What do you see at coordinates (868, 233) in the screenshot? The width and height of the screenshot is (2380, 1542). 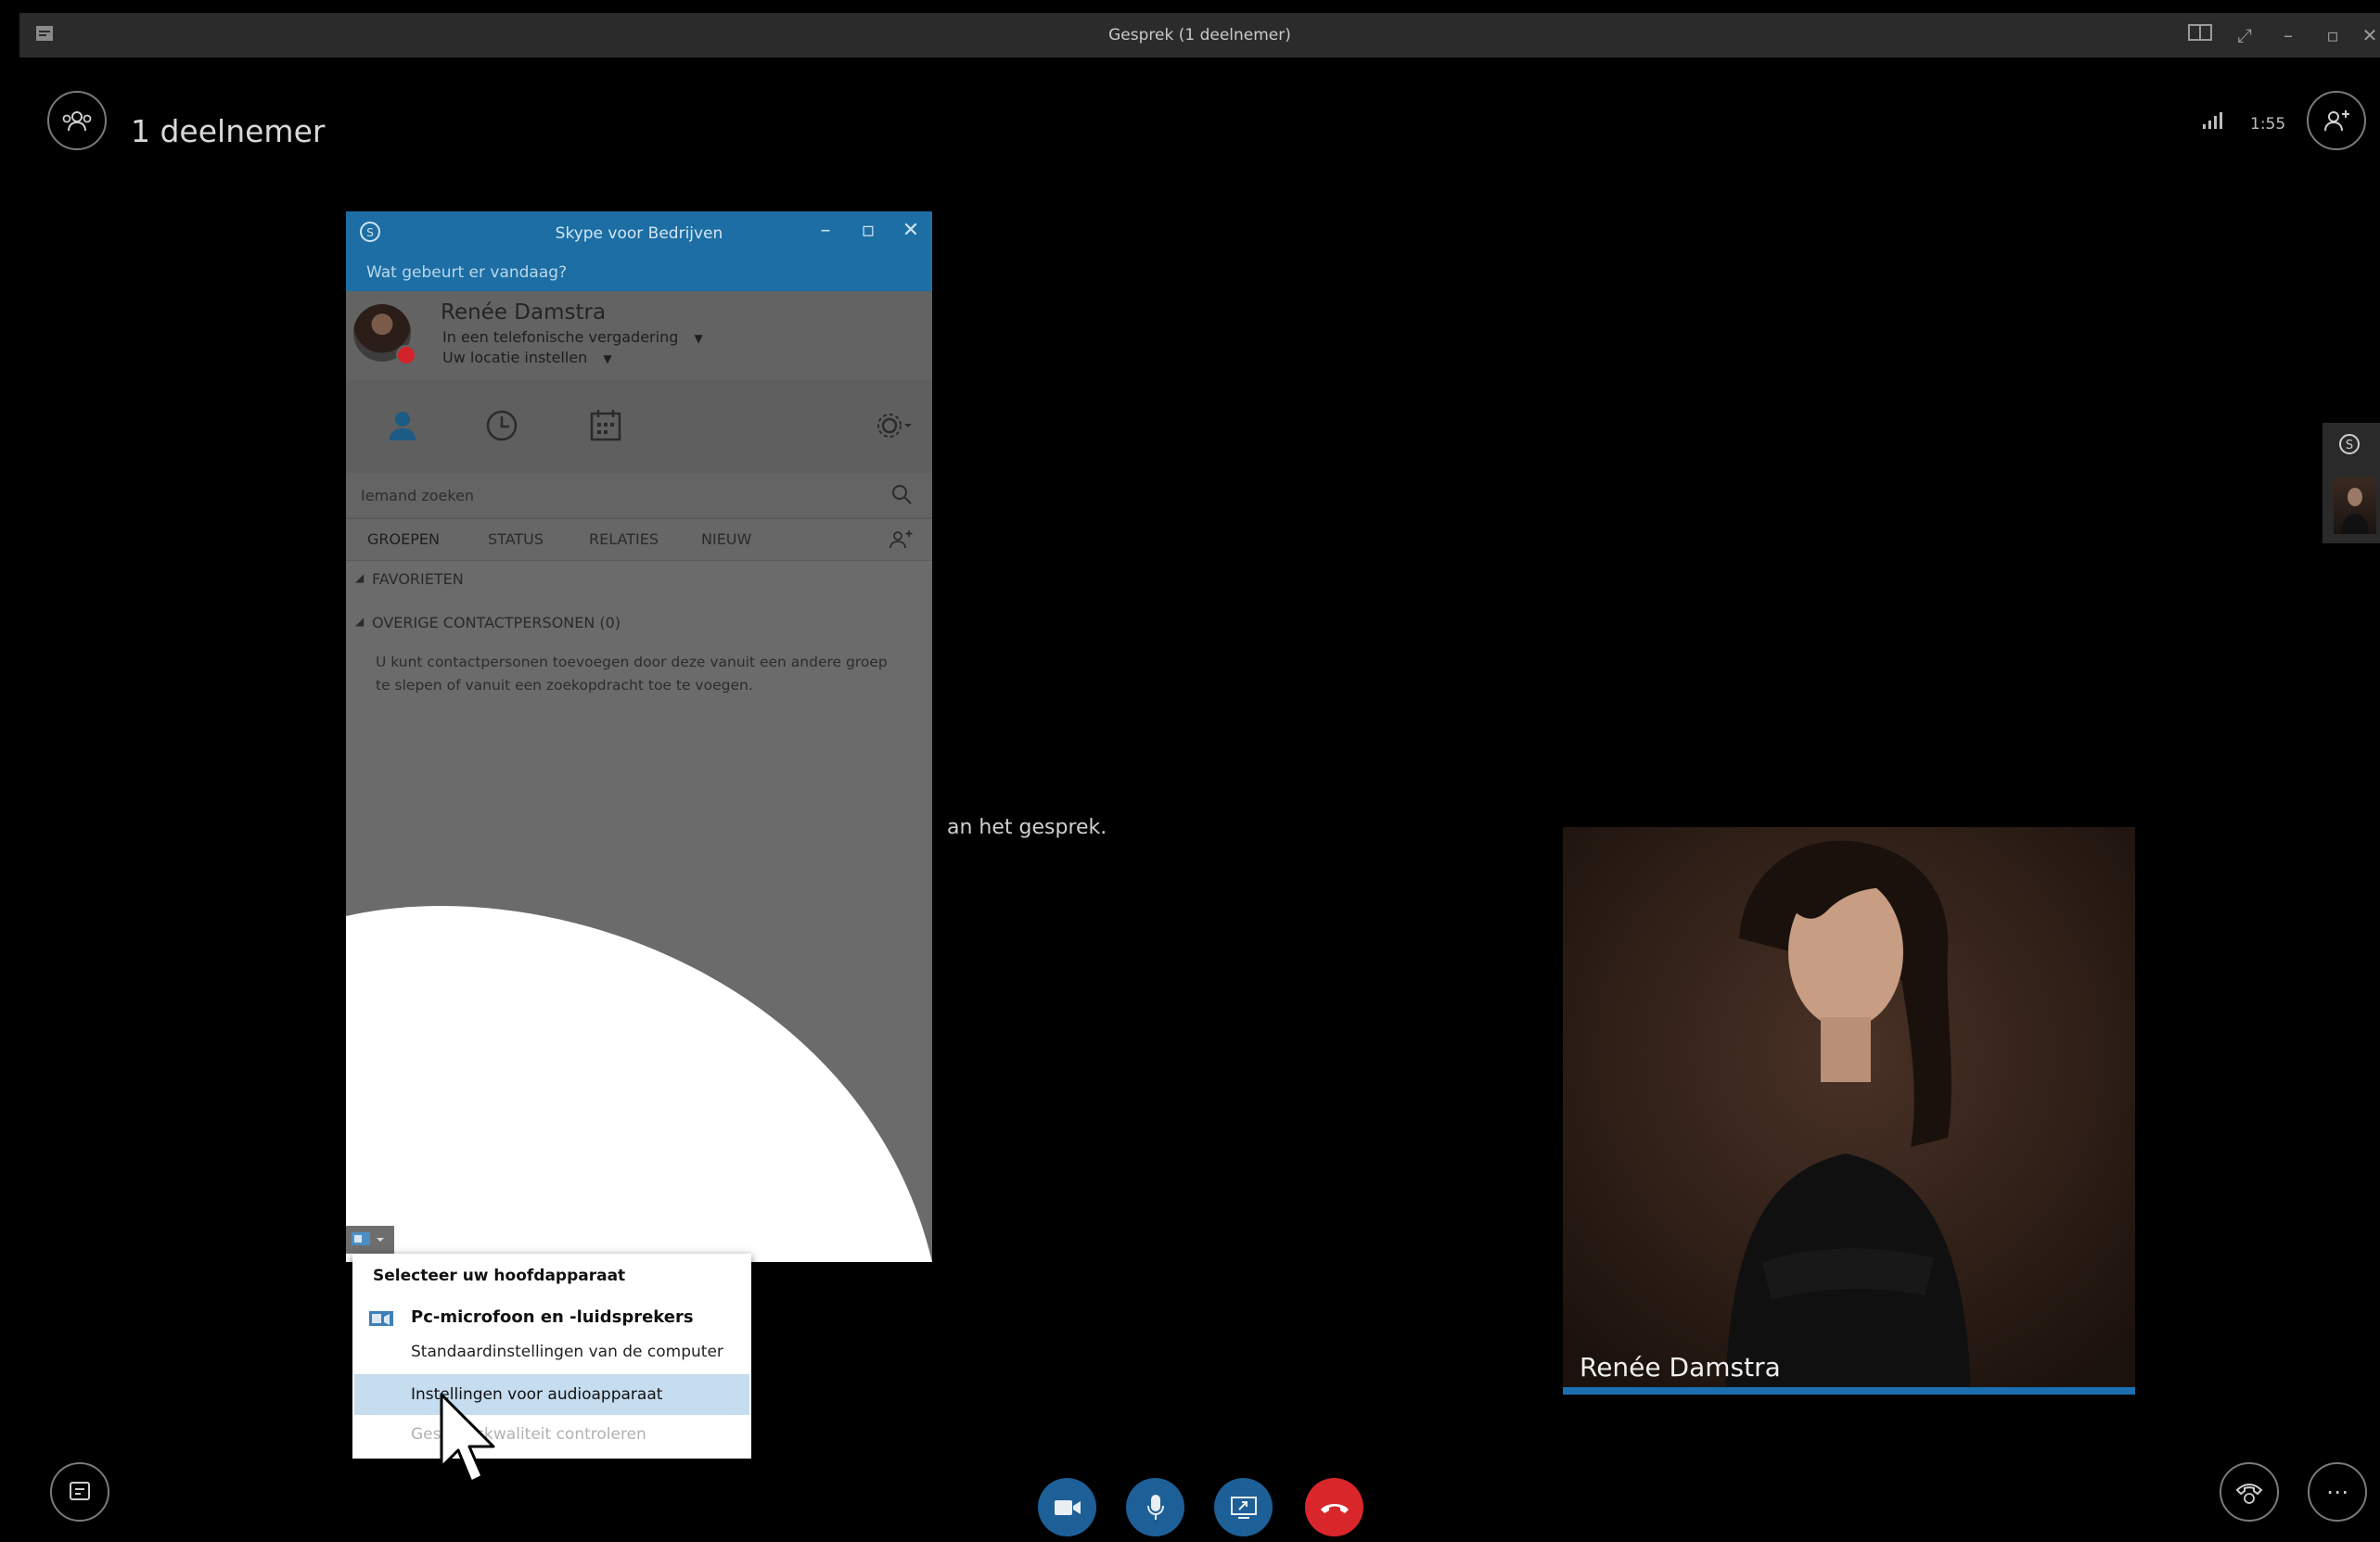 I see `skype-maximize-button: ▫` at bounding box center [868, 233].